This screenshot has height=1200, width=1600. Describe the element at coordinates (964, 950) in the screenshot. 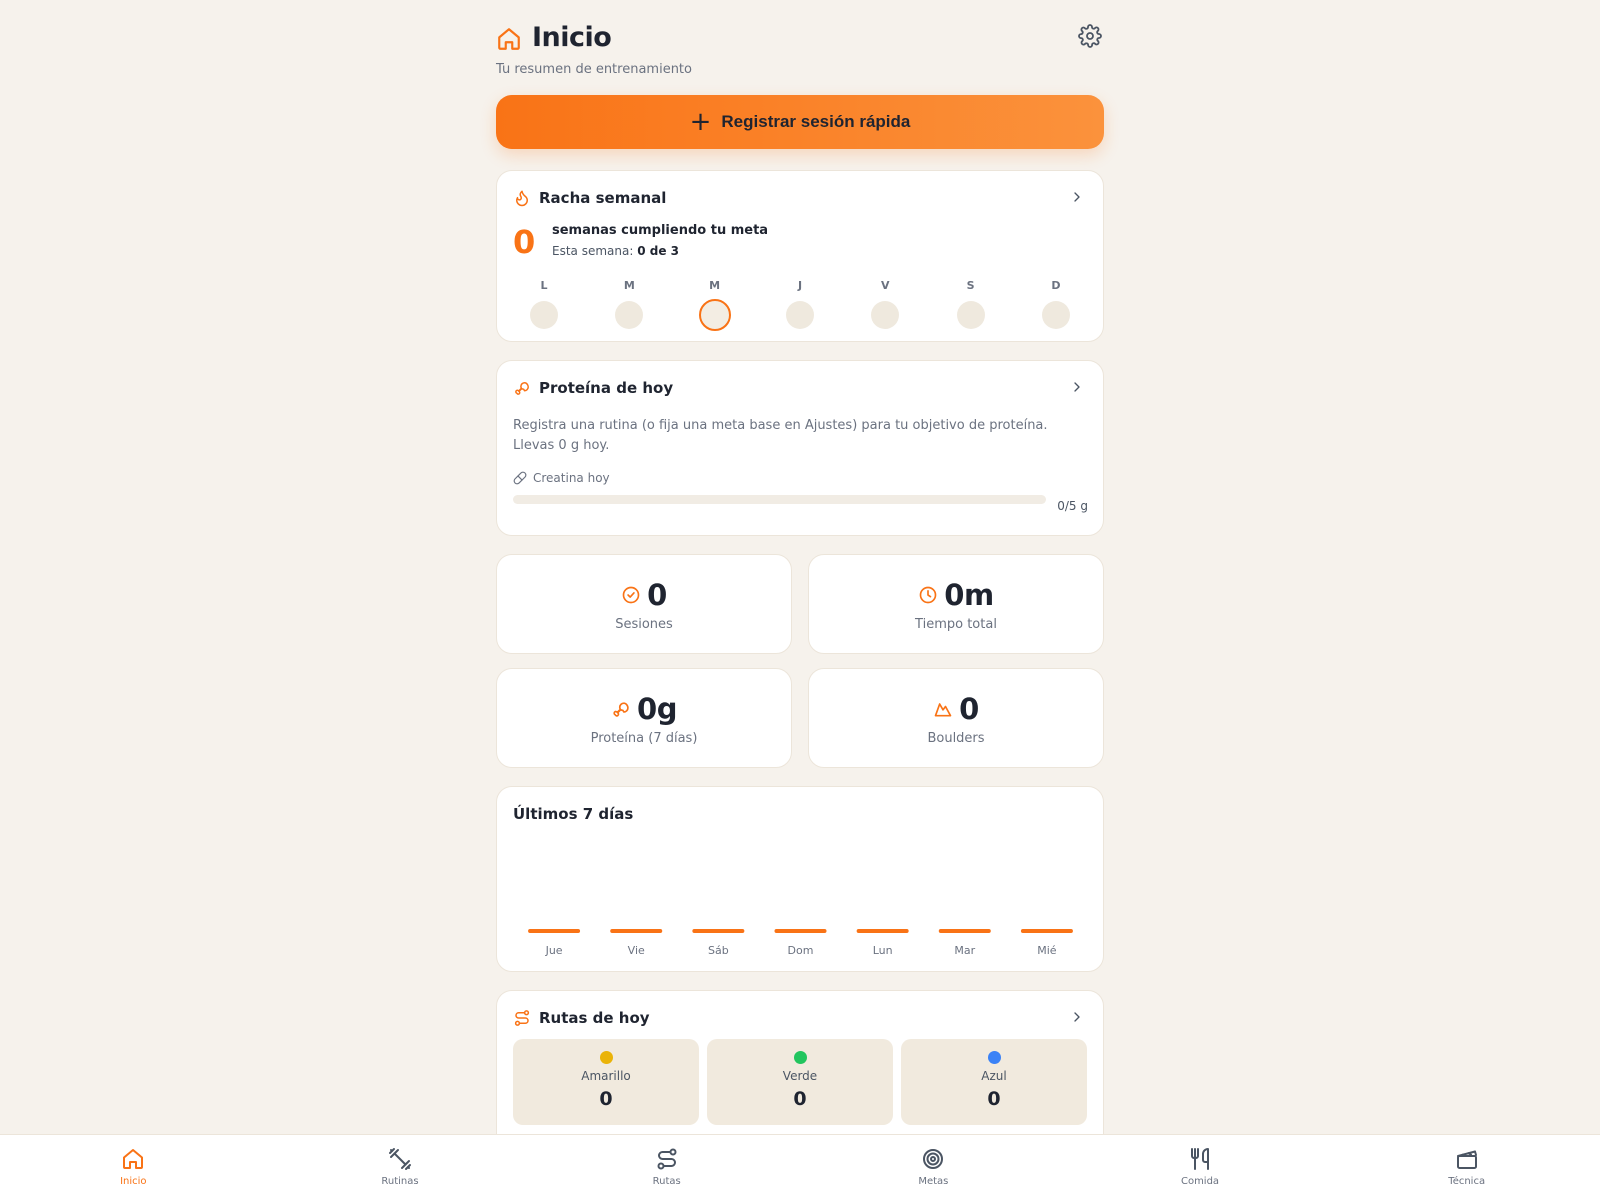

I see `chart-tick-label: Mar` at that location.